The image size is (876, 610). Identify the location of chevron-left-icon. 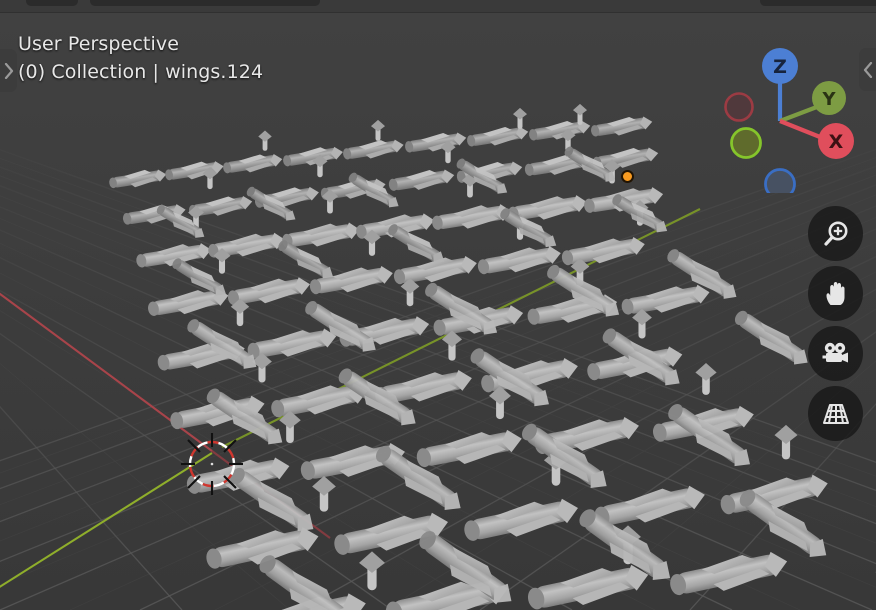
(867, 69).